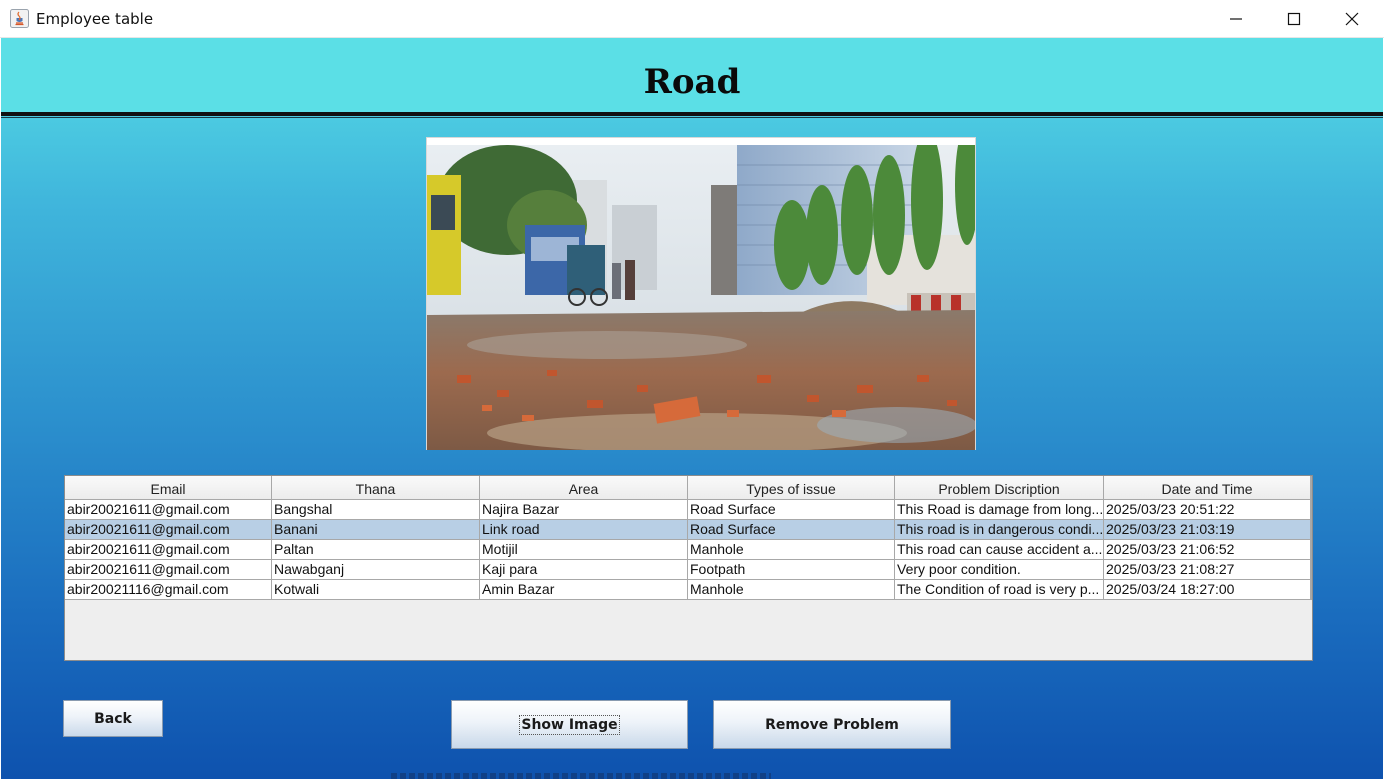  What do you see at coordinates (692, 114) in the screenshot?
I see `header-divider` at bounding box center [692, 114].